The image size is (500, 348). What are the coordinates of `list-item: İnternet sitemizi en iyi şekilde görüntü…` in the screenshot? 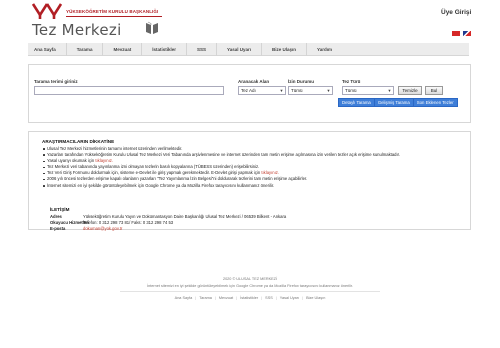 It's located at (252, 186).